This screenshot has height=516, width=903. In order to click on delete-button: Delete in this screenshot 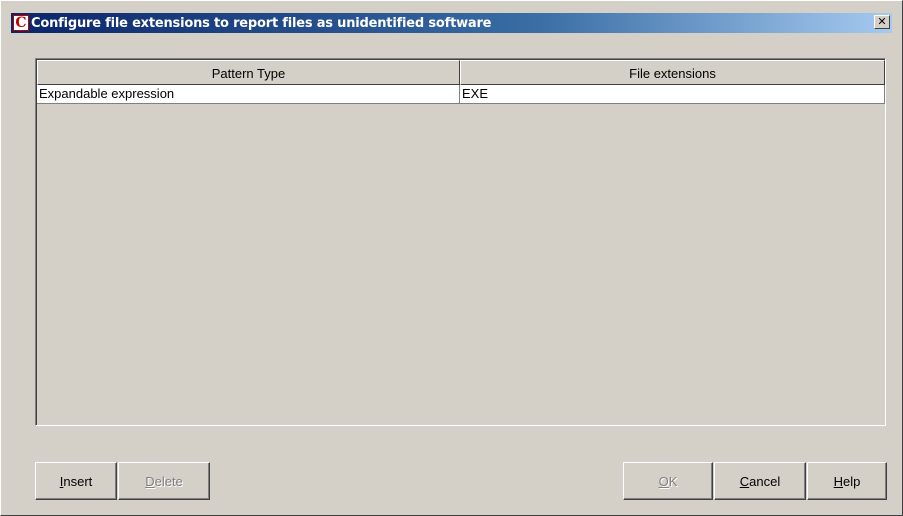, I will do `click(164, 481)`.